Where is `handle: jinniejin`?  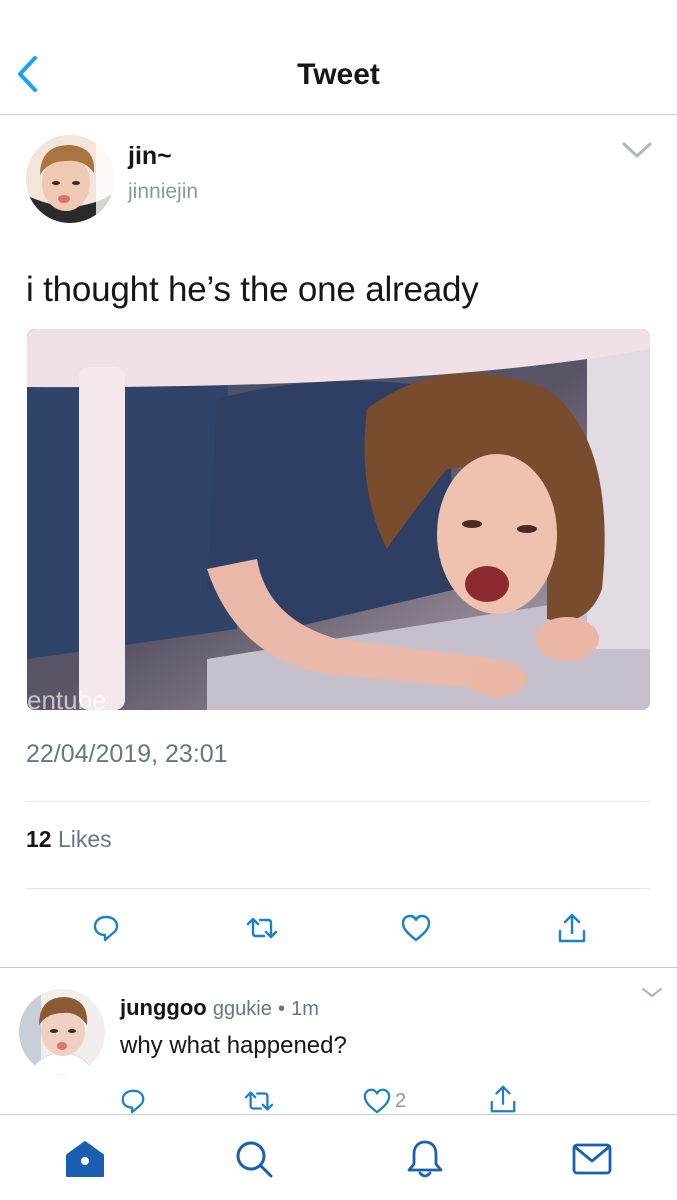 handle: jinniejin is located at coordinates (163, 192).